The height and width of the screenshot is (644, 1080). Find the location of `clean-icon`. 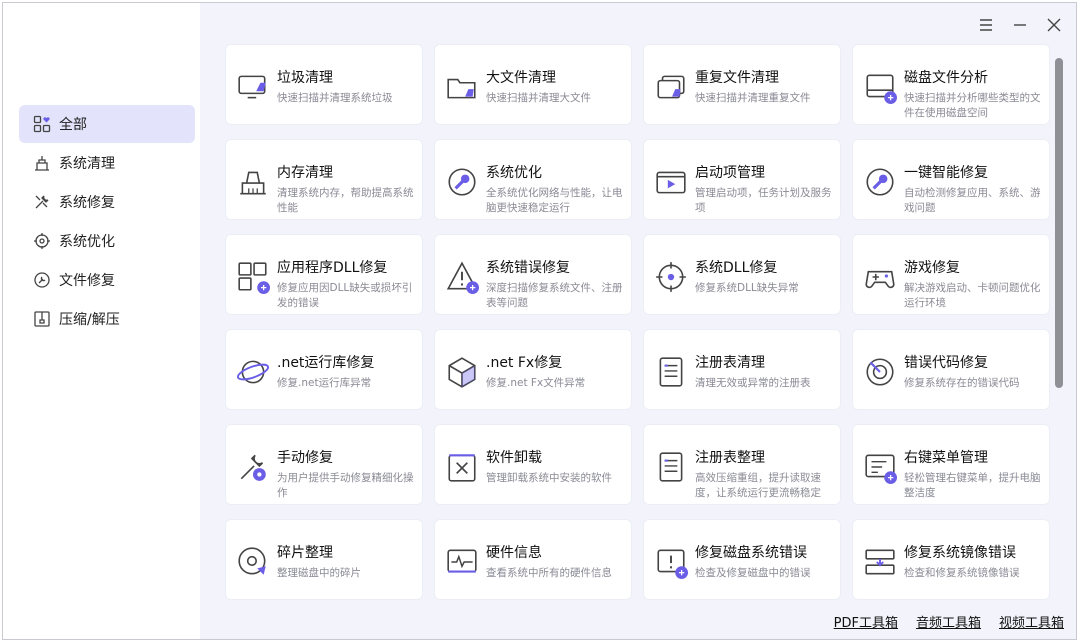

clean-icon is located at coordinates (42, 163).